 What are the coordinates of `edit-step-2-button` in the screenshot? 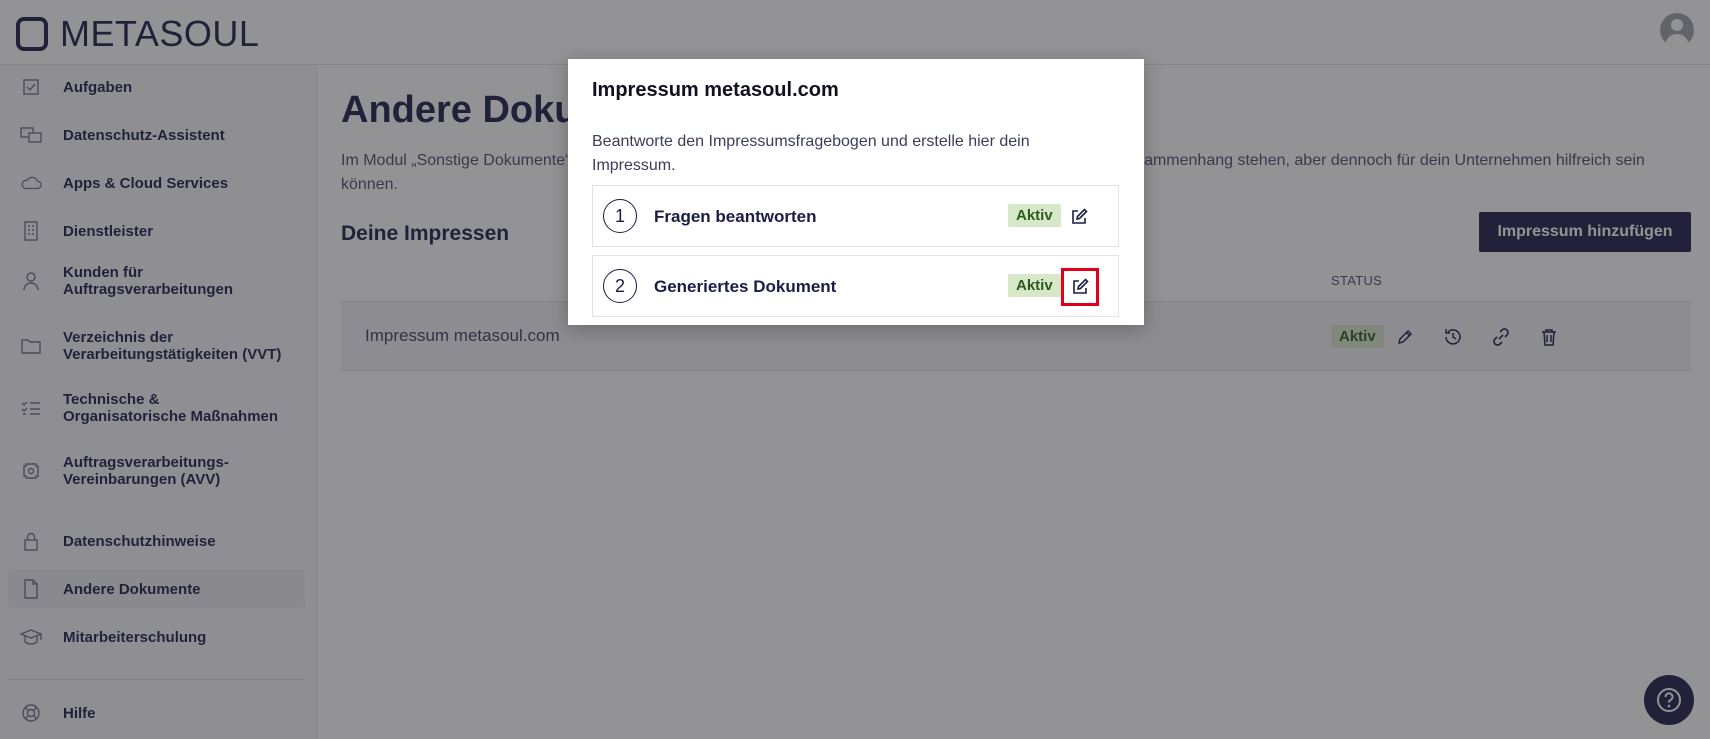 It's located at (1080, 287).